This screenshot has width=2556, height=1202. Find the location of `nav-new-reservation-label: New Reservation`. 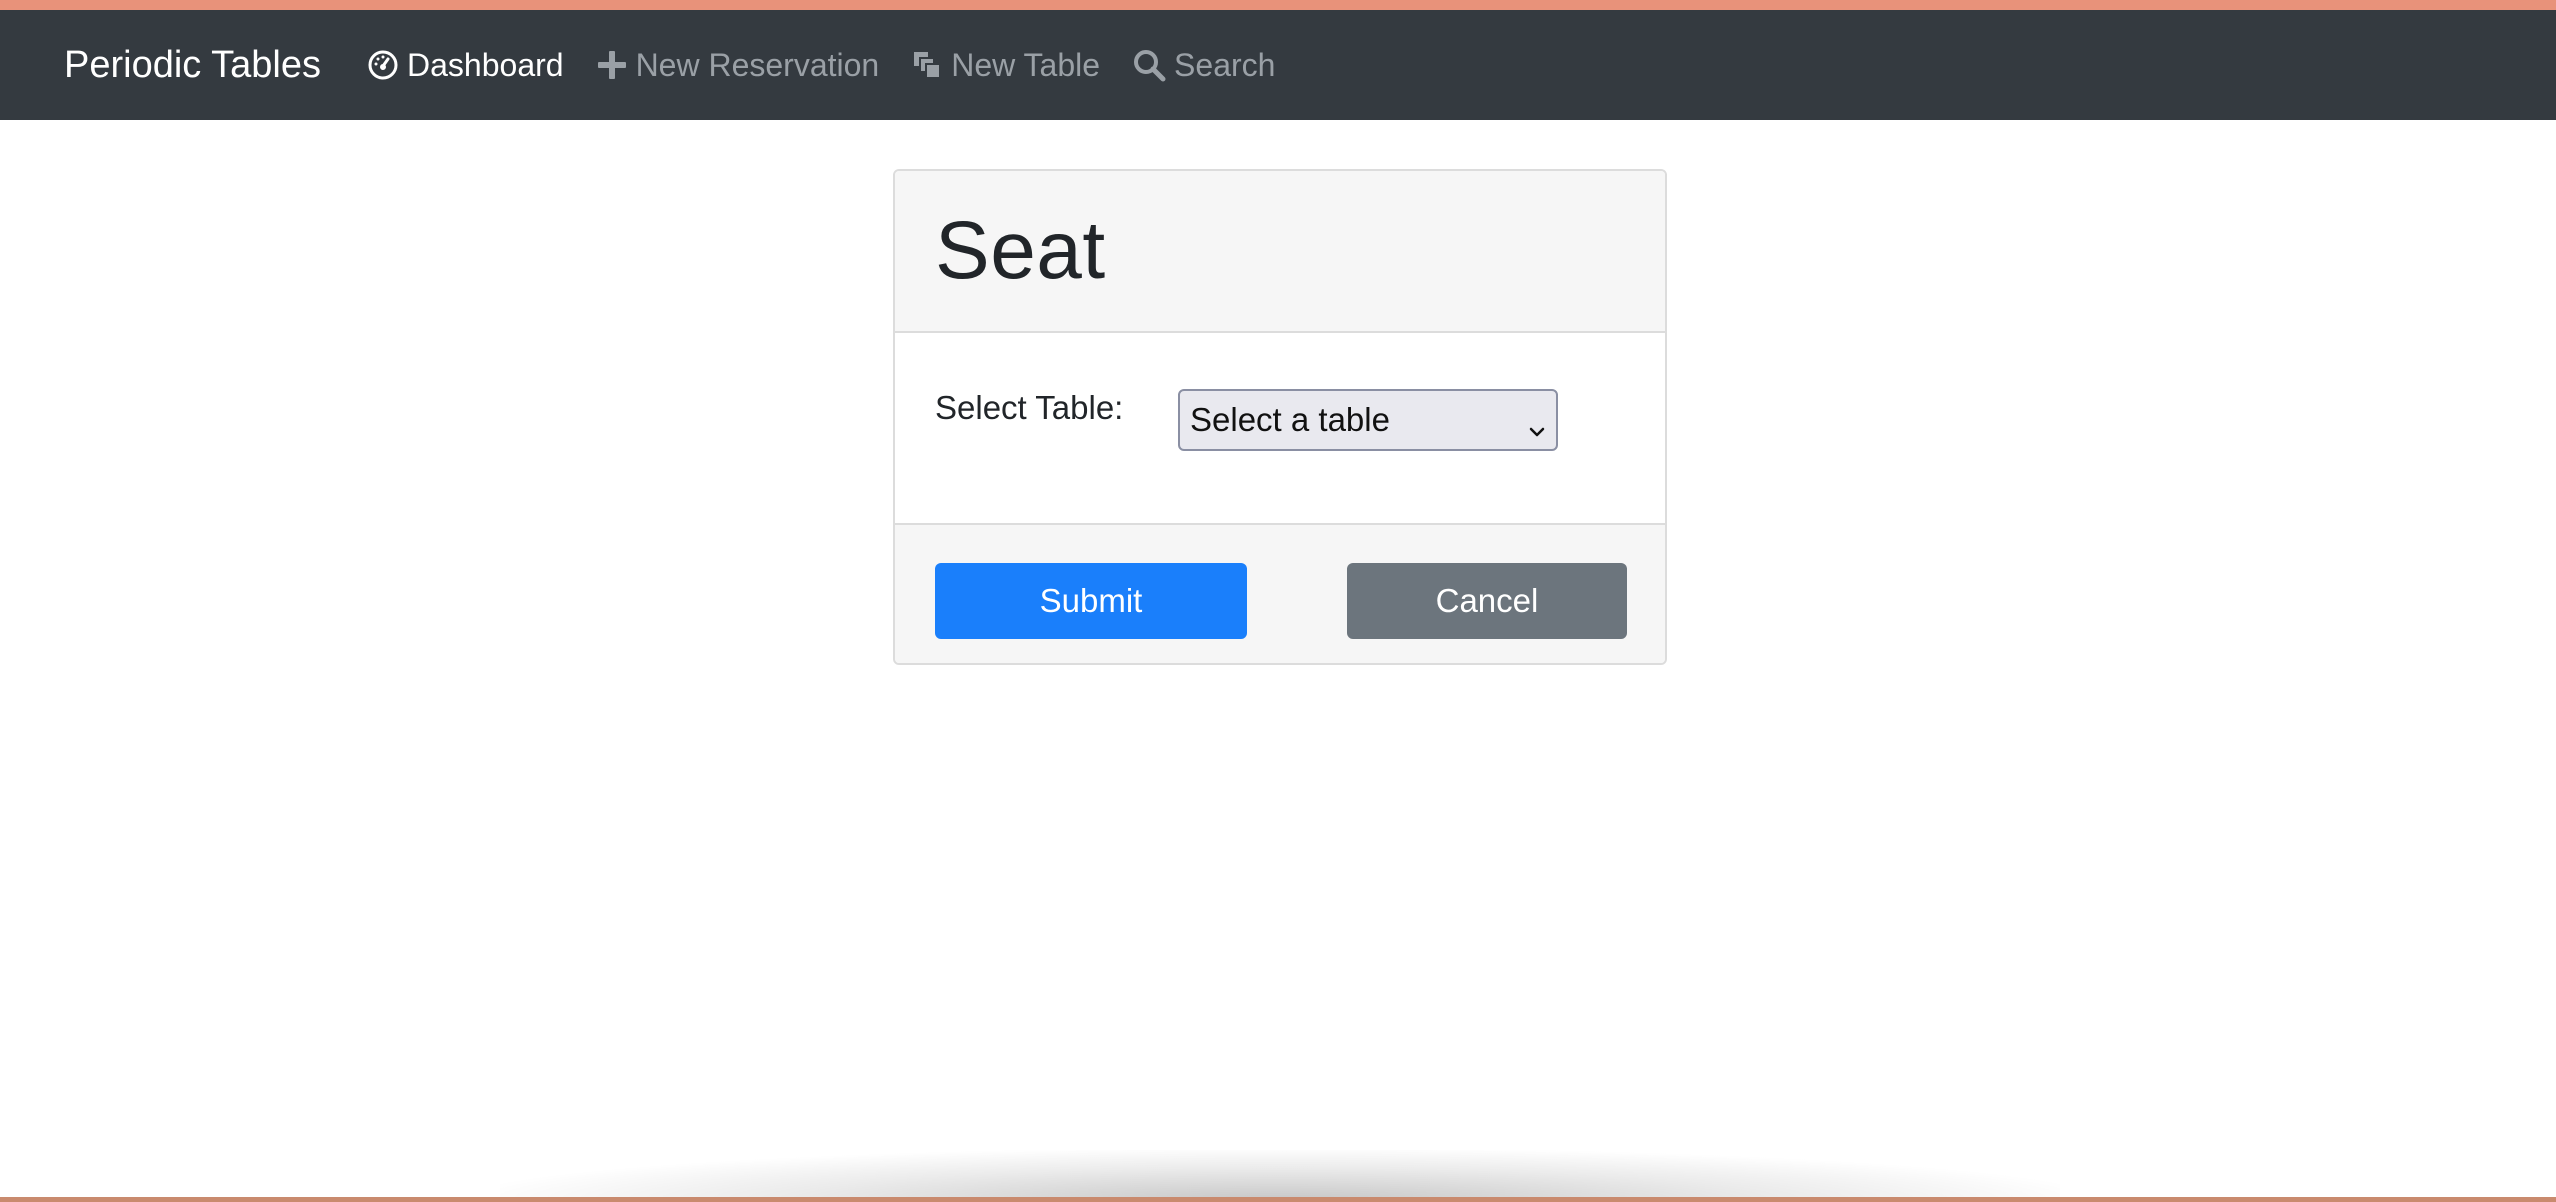

nav-new-reservation-label: New Reservation is located at coordinates (757, 64).